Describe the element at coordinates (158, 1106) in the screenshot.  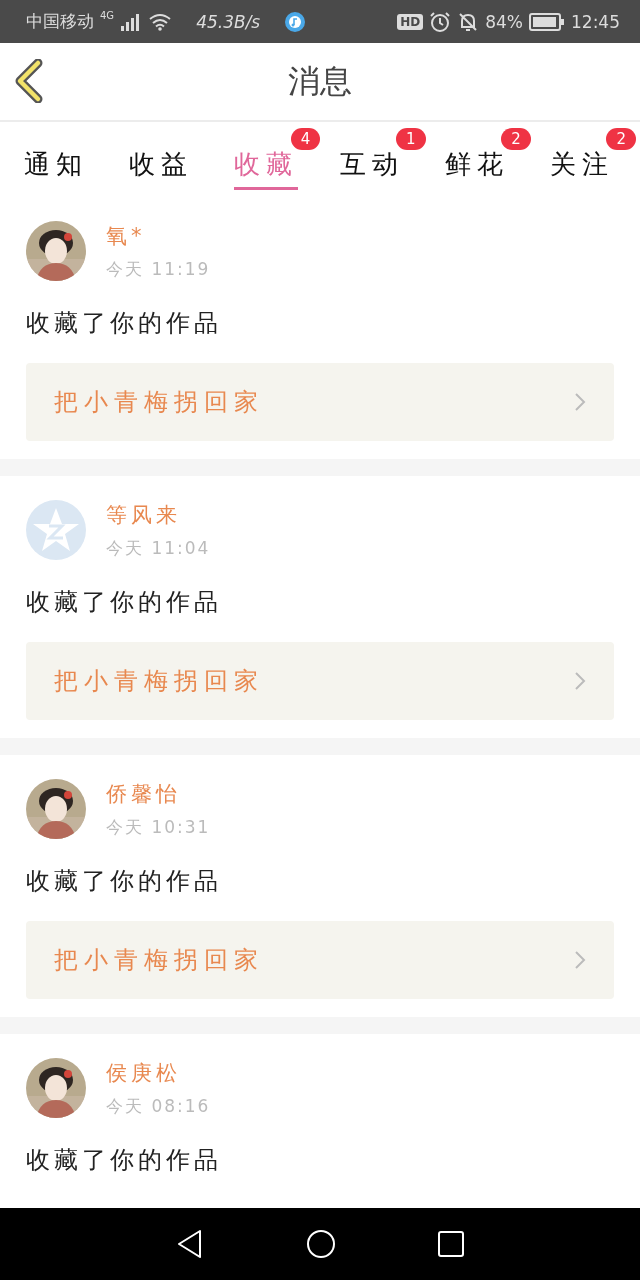
I see `message-time: 今天 08:16` at that location.